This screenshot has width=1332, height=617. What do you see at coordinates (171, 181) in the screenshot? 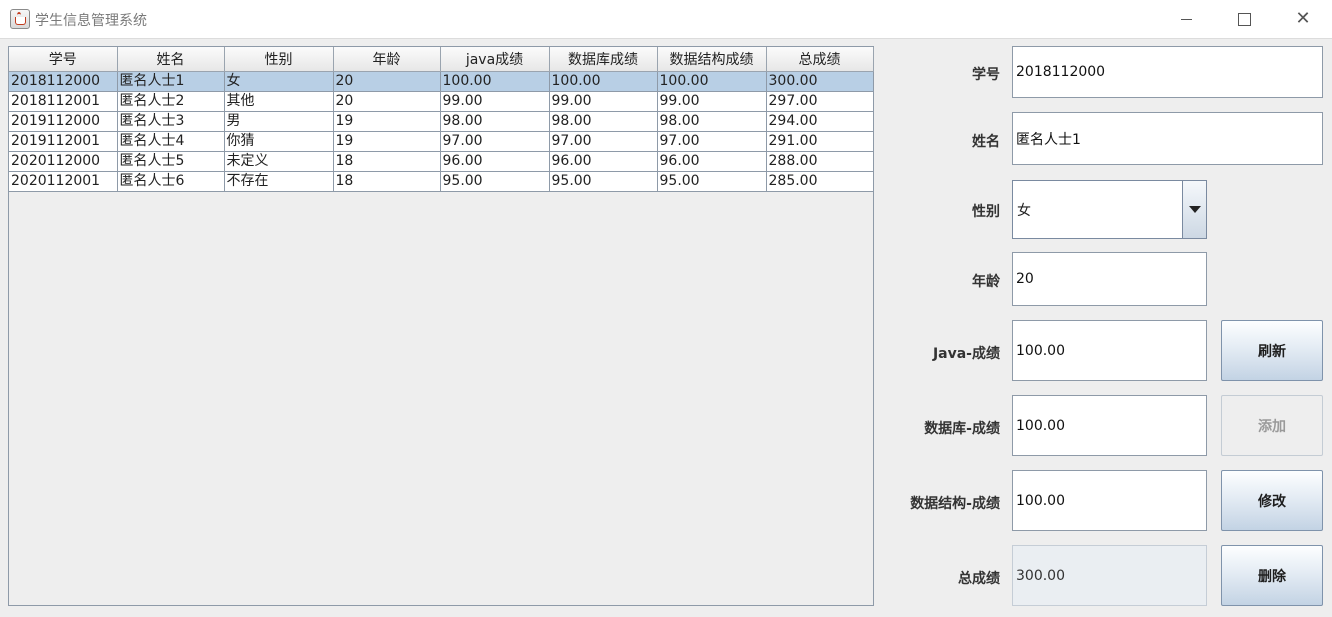
I see `table-cell: 匿名人士6` at bounding box center [171, 181].